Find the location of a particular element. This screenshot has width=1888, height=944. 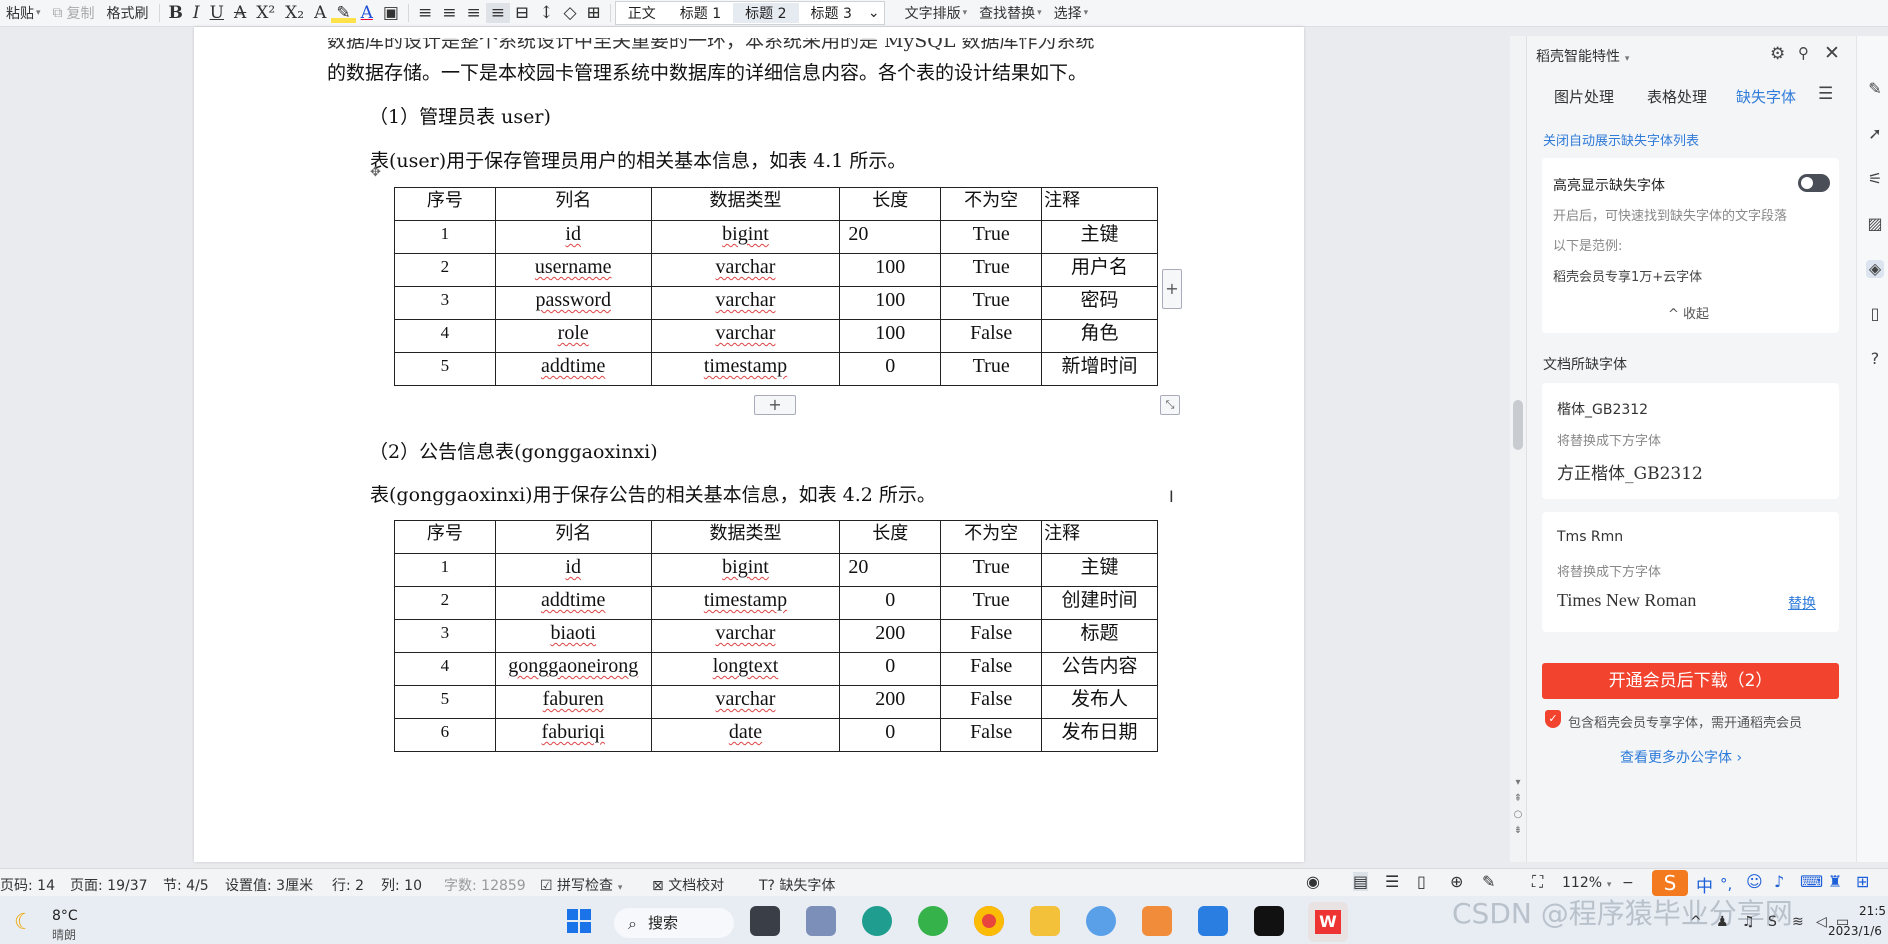

text-effect-button: A is located at coordinates (320, 13).